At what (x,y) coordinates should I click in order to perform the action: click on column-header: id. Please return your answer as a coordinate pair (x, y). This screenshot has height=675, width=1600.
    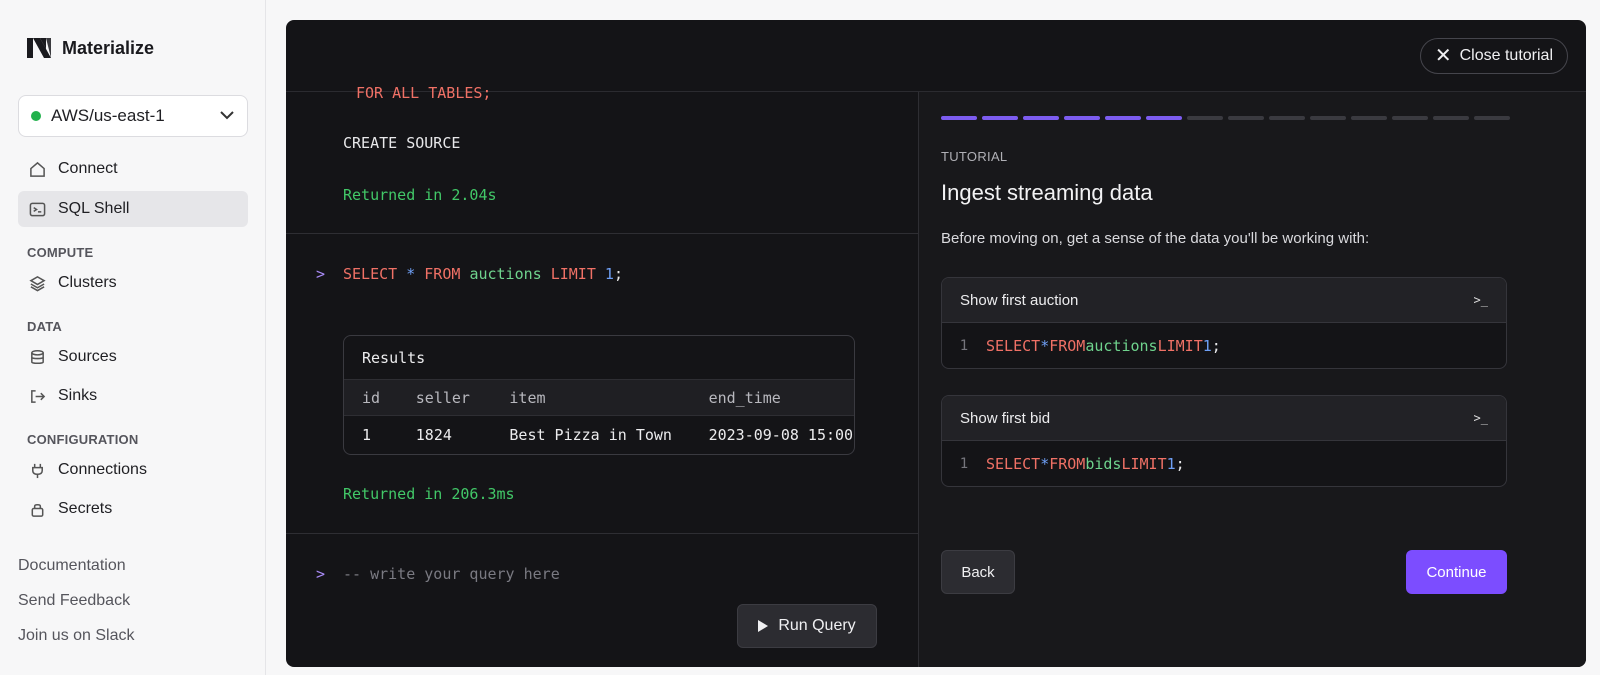
    Looking at the image, I should click on (371, 397).